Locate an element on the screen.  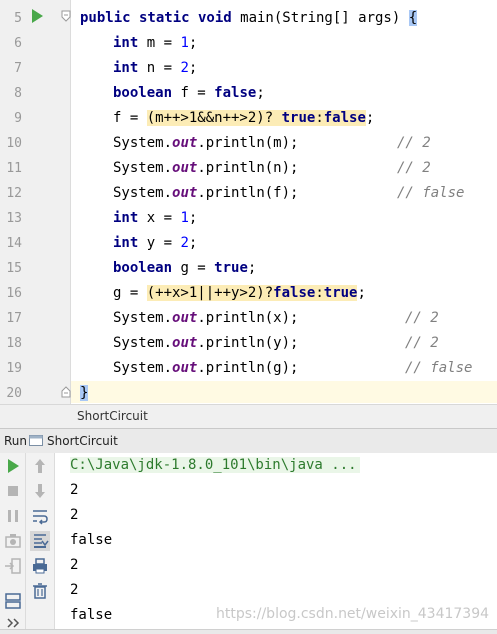
code-token: .println(x); is located at coordinates (248, 318).